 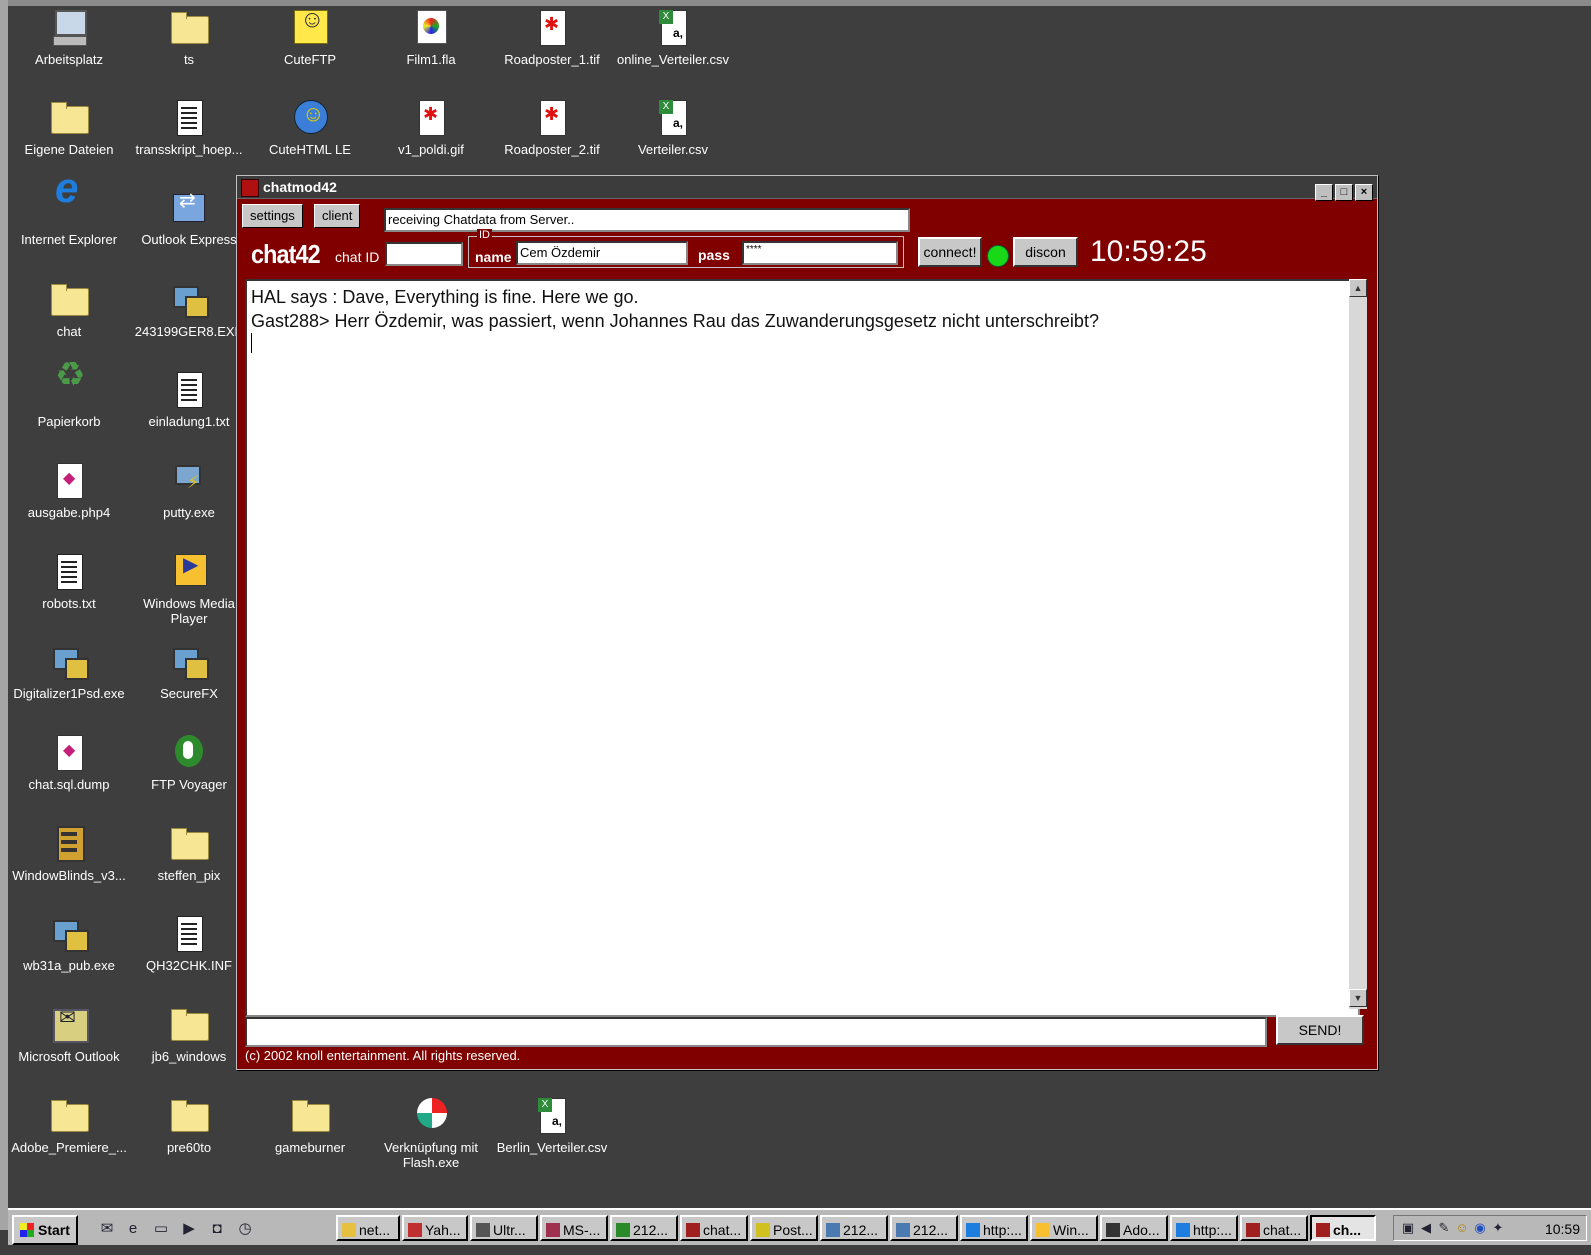 I want to click on maximize-button: □, so click(x=1344, y=192).